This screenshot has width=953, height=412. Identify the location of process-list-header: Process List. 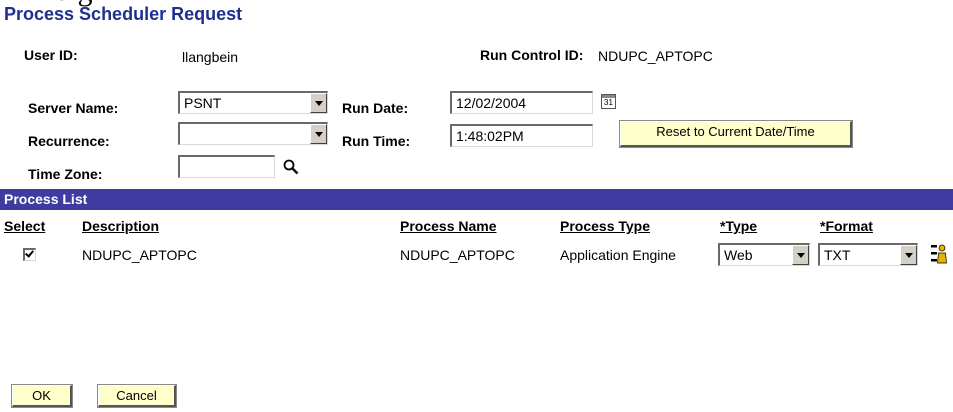
(476, 199).